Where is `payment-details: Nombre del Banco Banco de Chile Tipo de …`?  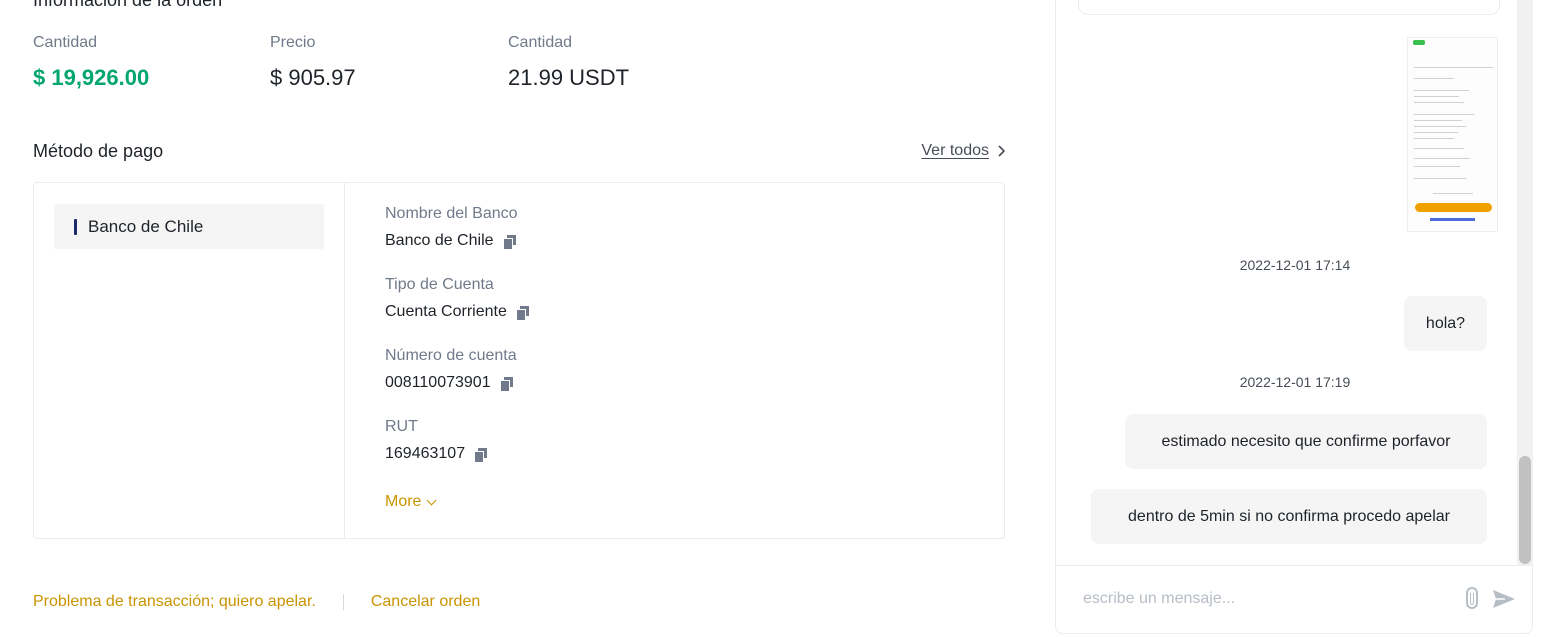
payment-details: Nombre del Banco Banco de Chile Tipo de … is located at coordinates (457, 358).